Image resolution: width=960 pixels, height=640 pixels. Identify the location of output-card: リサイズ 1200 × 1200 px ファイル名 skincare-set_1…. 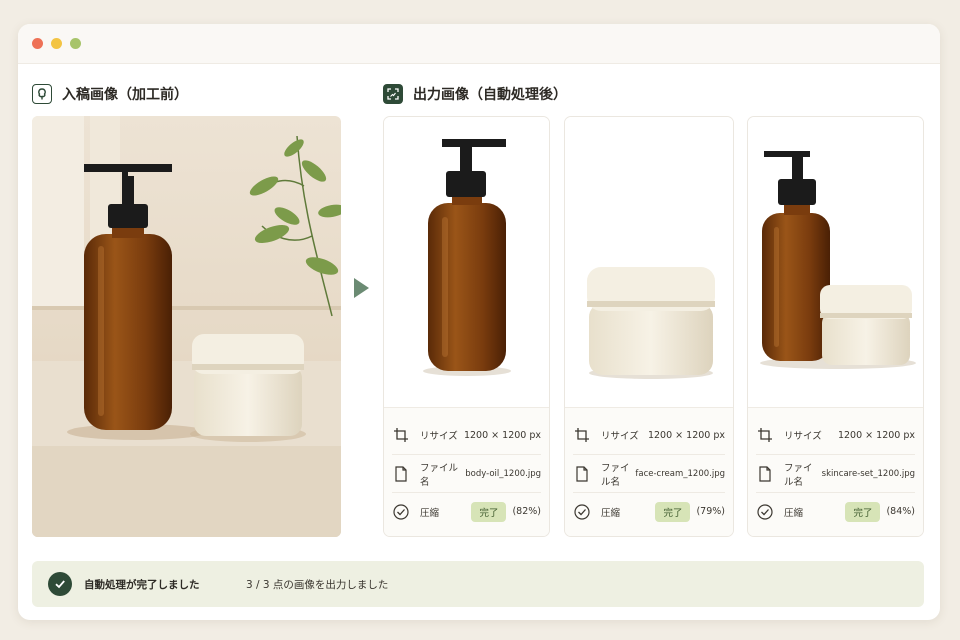
(835, 326).